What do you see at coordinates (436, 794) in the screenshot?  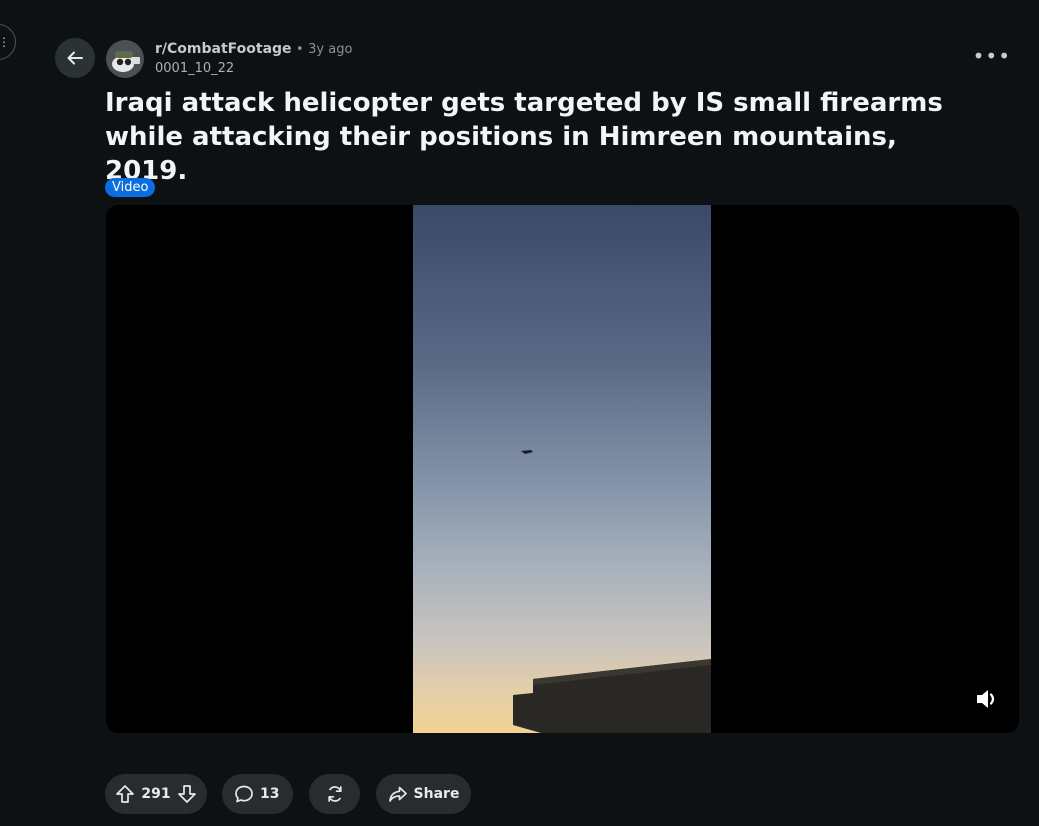 I see `share-label: Share` at bounding box center [436, 794].